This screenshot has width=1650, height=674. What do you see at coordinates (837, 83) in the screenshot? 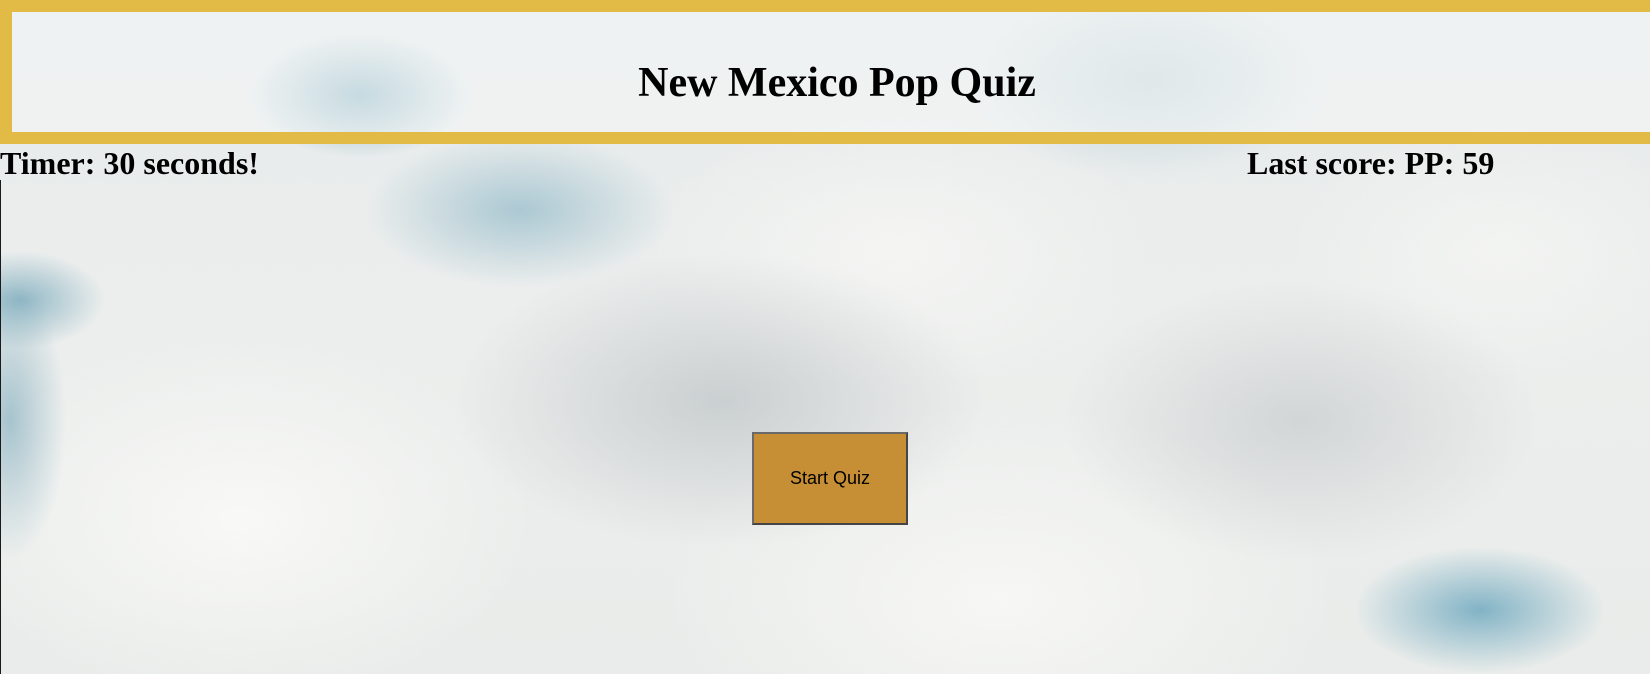
I see `page-title: New Mexico Pop Quiz` at bounding box center [837, 83].